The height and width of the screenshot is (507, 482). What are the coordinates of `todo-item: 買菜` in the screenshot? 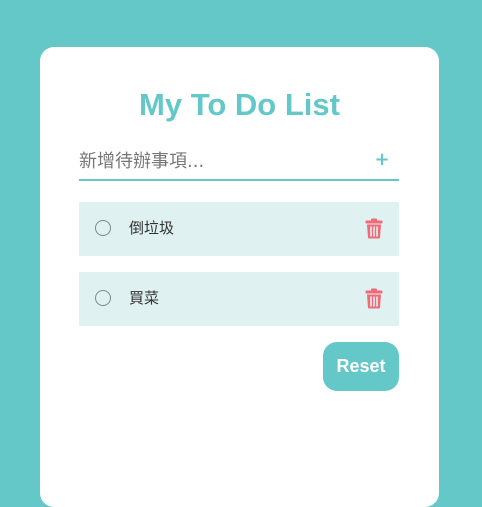 It's located at (239, 299).